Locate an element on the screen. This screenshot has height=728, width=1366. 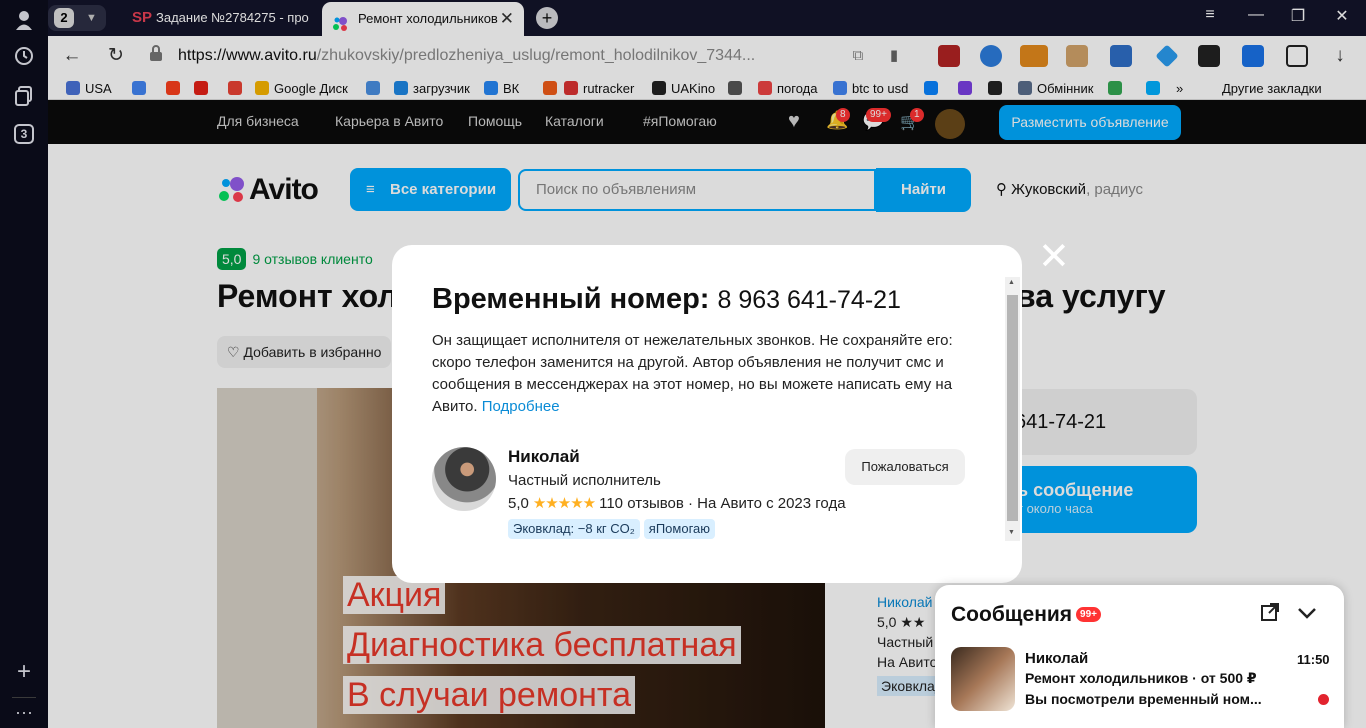
modal-heading-label: Временный номер: is located at coordinates (571, 299).